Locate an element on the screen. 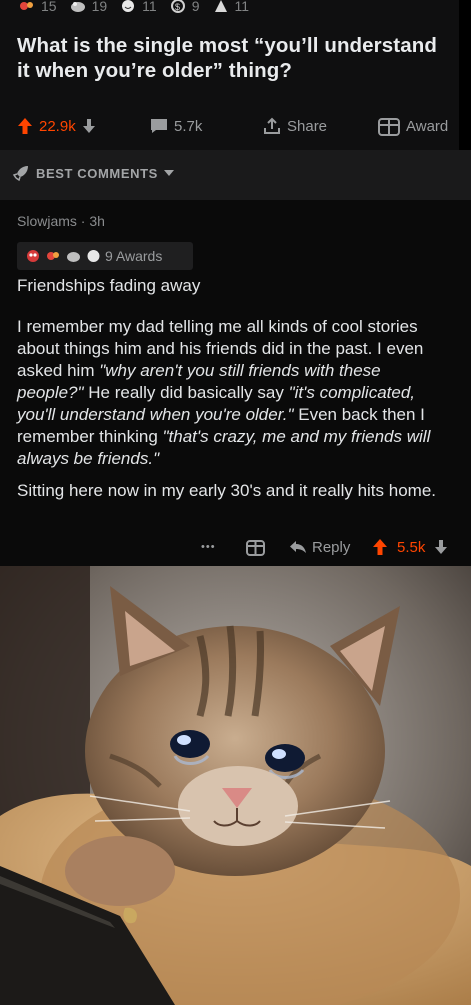  post-vote-count: 22.9k is located at coordinates (57, 126).